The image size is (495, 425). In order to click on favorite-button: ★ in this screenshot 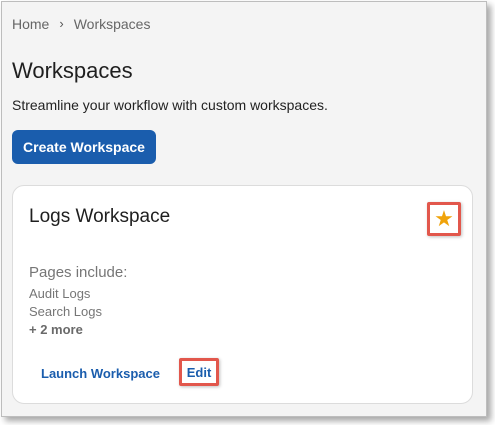, I will do `click(444, 219)`.